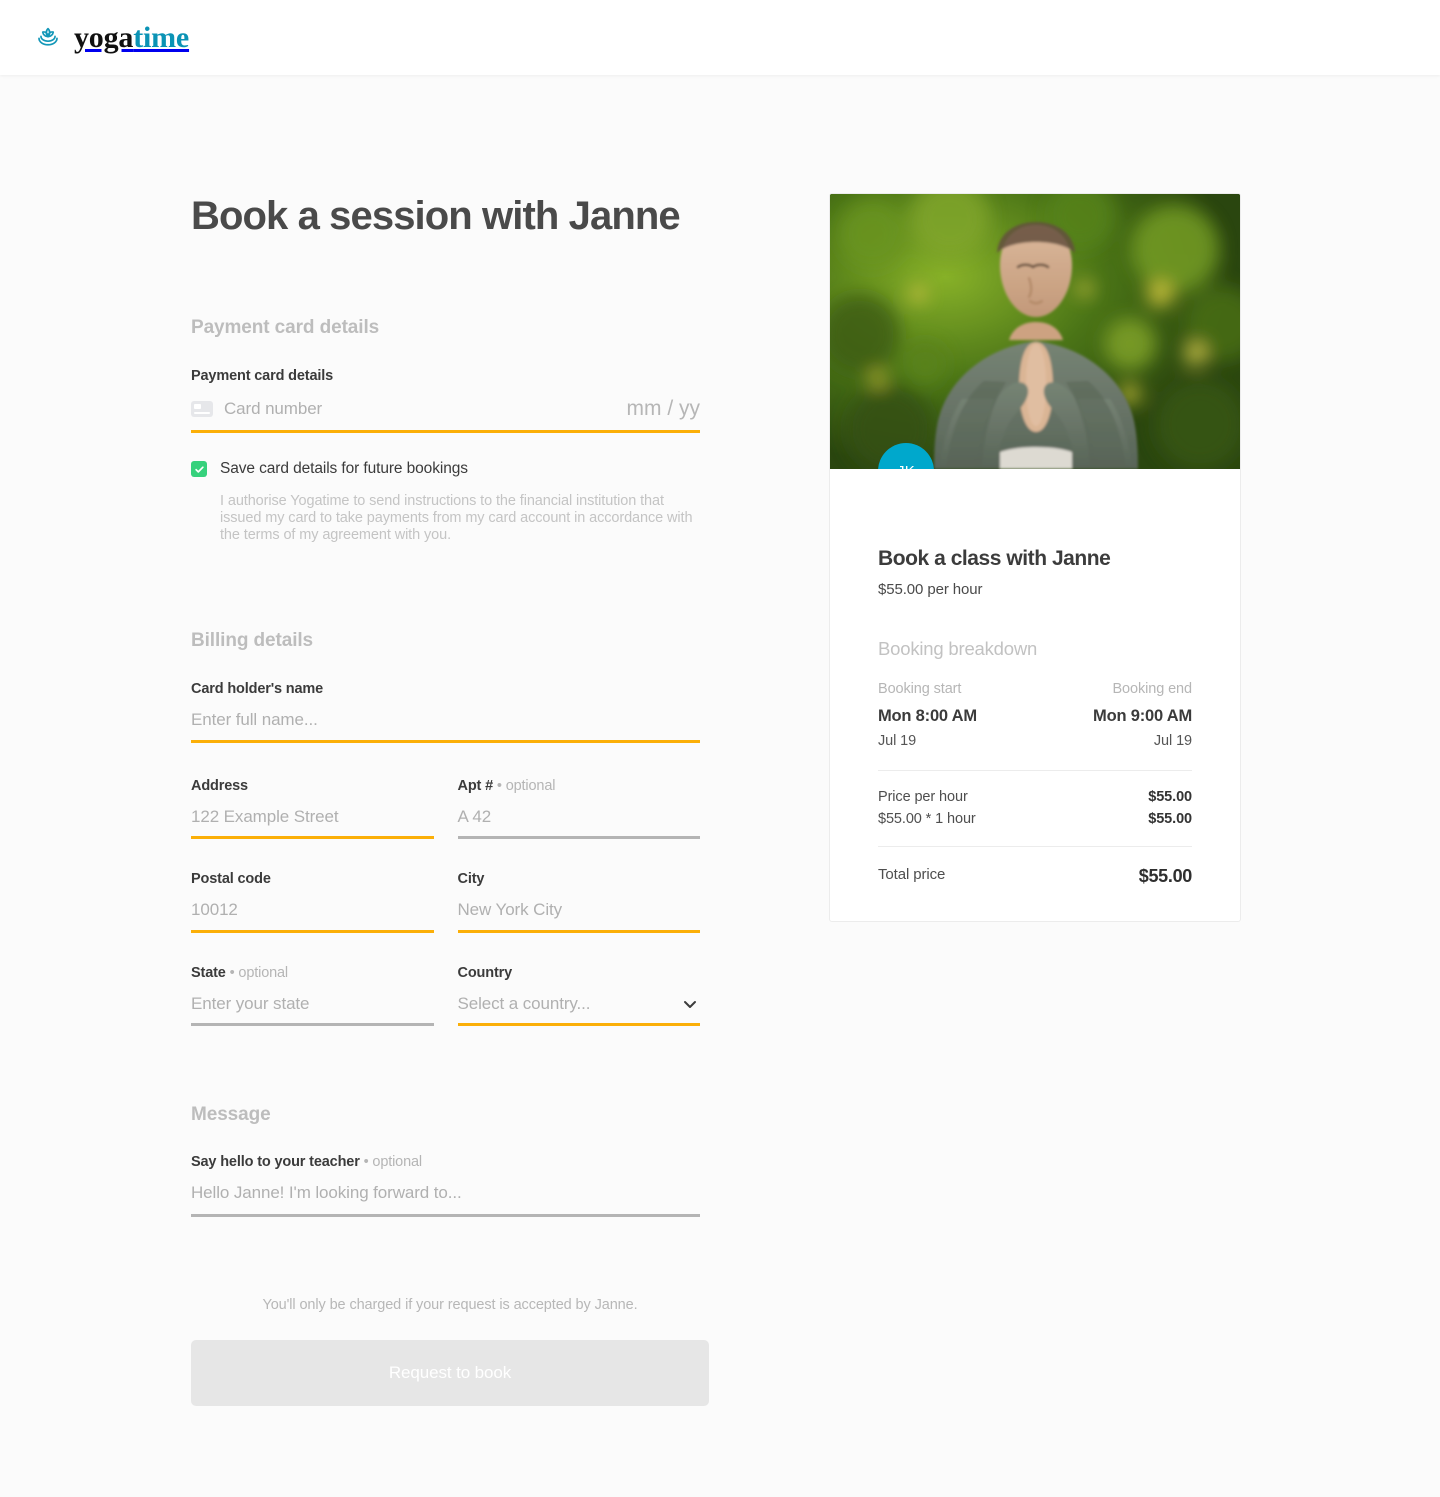 This screenshot has width=1440, height=1497. I want to click on postal-code-label: Postal code, so click(231, 879).